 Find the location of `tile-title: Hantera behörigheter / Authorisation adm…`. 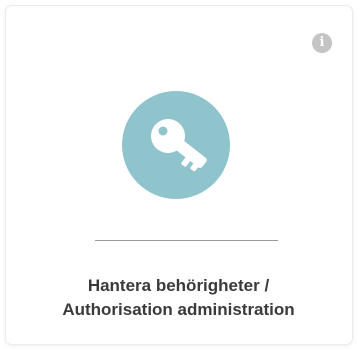

tile-title: Hantera behörigheter / Authorisation adm… is located at coordinates (178, 298).